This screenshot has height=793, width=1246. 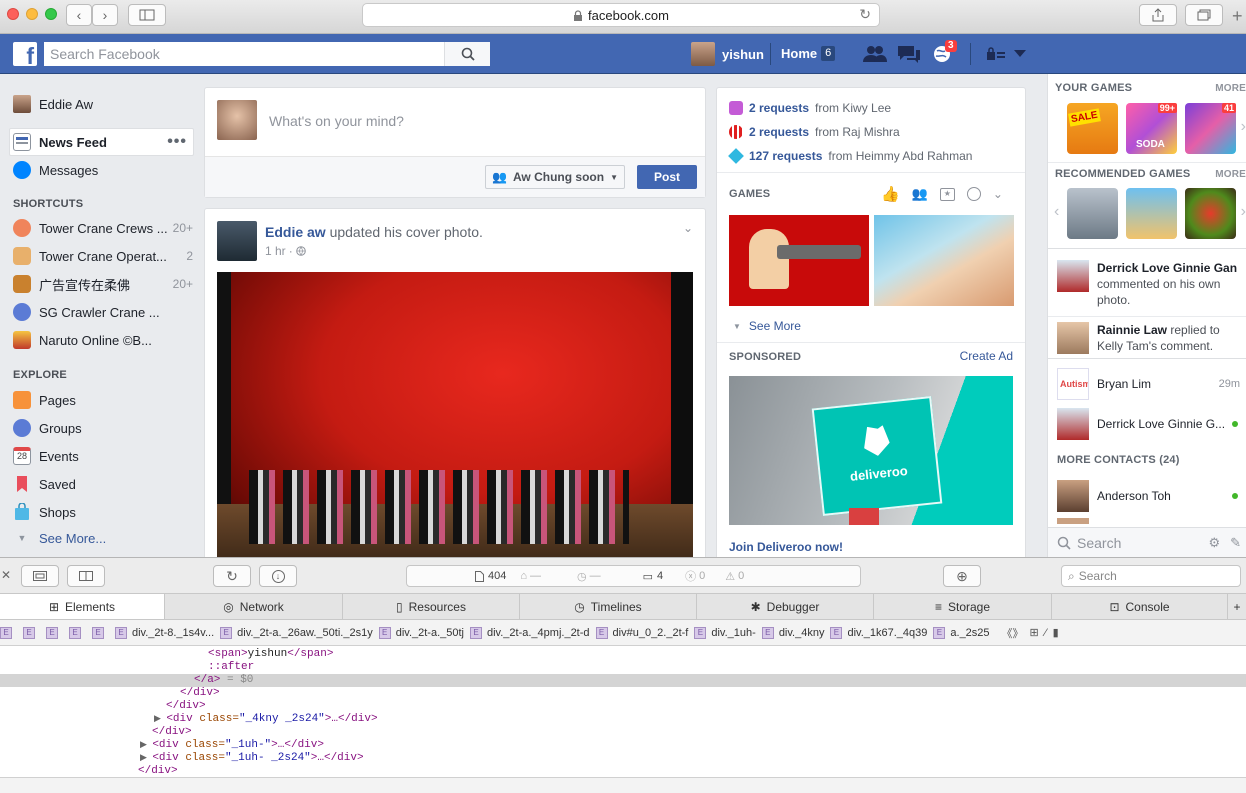 I want to click on game-tile-bubble-witch: 41, so click(x=1210, y=128).